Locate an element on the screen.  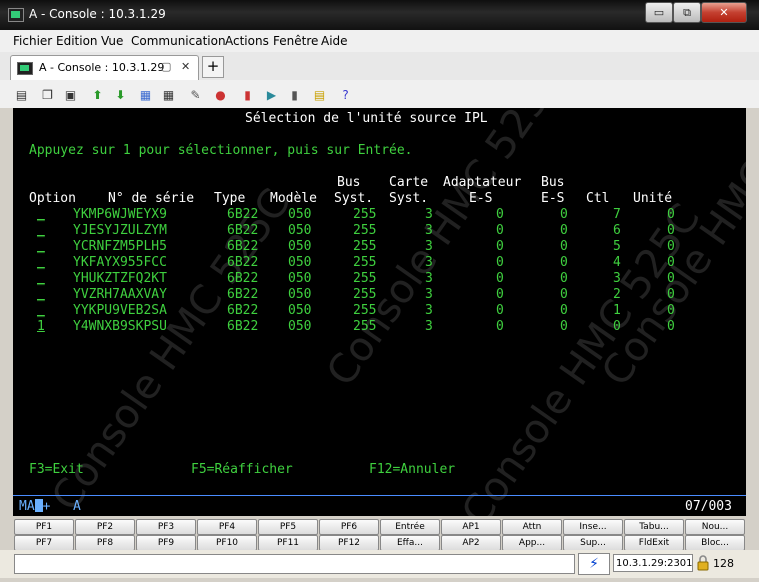
pf-key-attn: Attn is located at coordinates (532, 527).